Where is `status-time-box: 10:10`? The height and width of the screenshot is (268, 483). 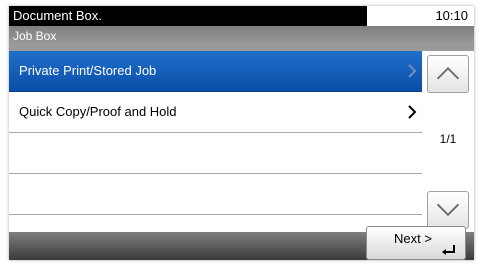
status-time-box: 10:10 is located at coordinates (420, 16).